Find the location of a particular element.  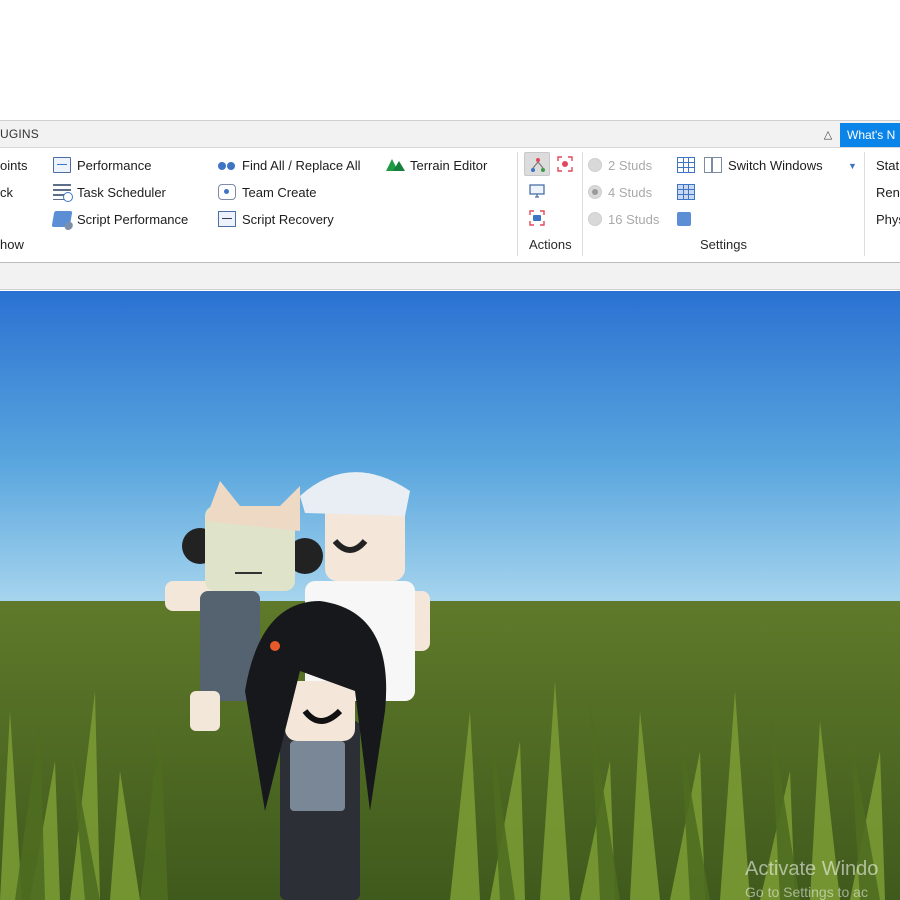

terrain-editor-button: Terrain Editor is located at coordinates (436, 165).